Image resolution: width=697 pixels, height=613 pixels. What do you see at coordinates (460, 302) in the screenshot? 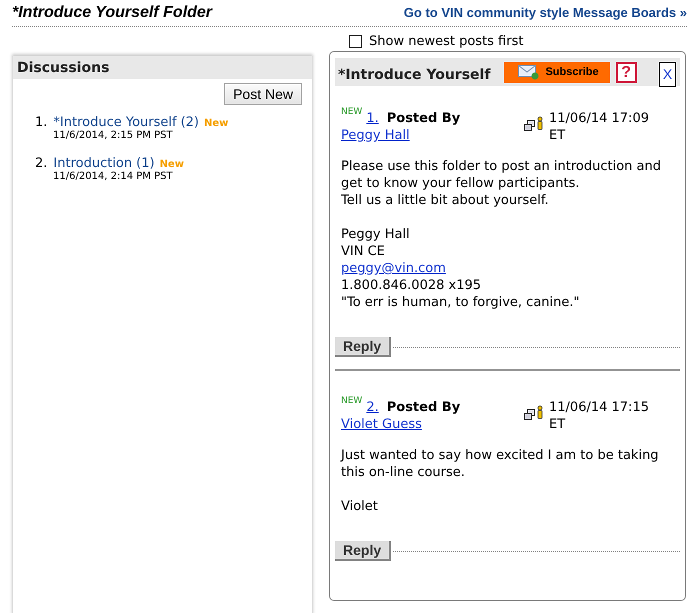
I see `post-text: "To err is human, to forgive, canine."` at bounding box center [460, 302].